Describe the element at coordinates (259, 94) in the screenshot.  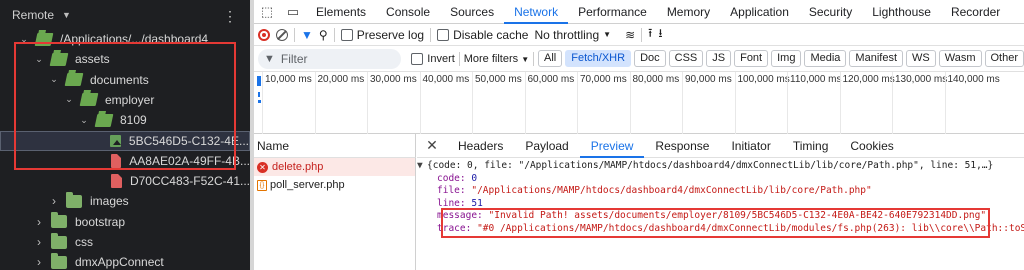
I see `timeline-request-bar` at that location.